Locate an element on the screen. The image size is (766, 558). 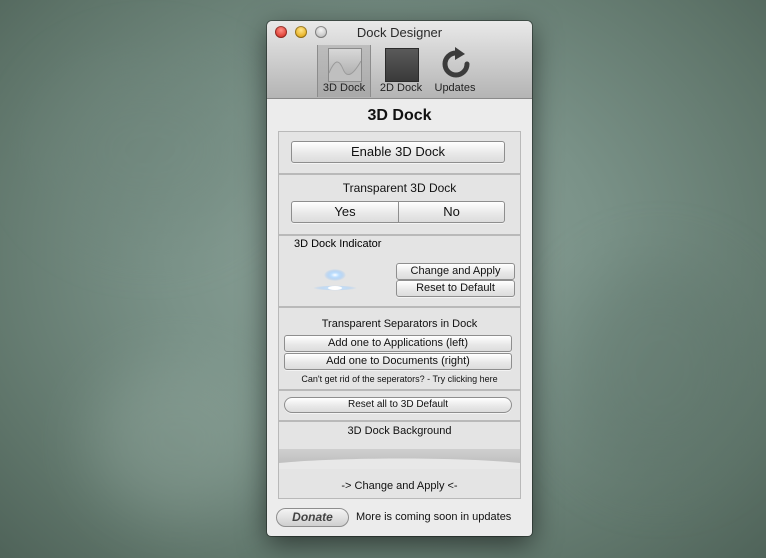
yes-button: Yes is located at coordinates (345, 212).